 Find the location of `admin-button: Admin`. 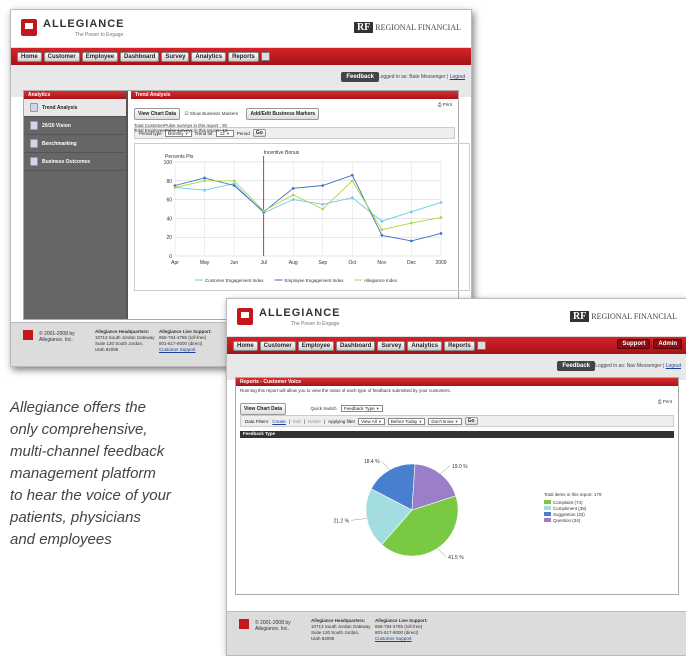

admin-button: Admin is located at coordinates (667, 344).